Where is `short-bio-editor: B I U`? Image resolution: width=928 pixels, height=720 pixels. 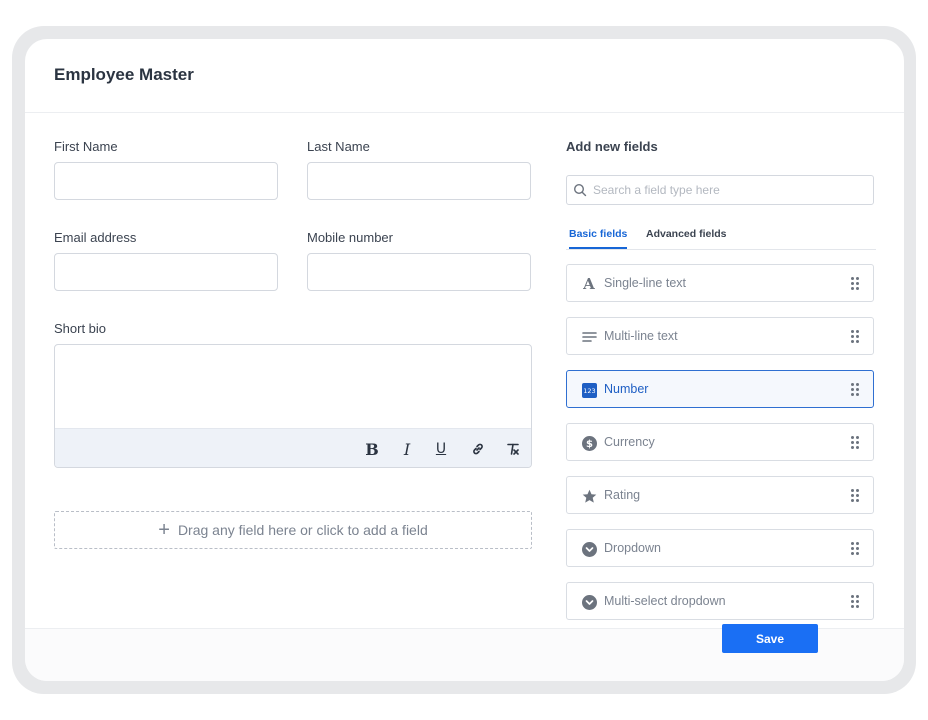 short-bio-editor: B I U is located at coordinates (293, 406).